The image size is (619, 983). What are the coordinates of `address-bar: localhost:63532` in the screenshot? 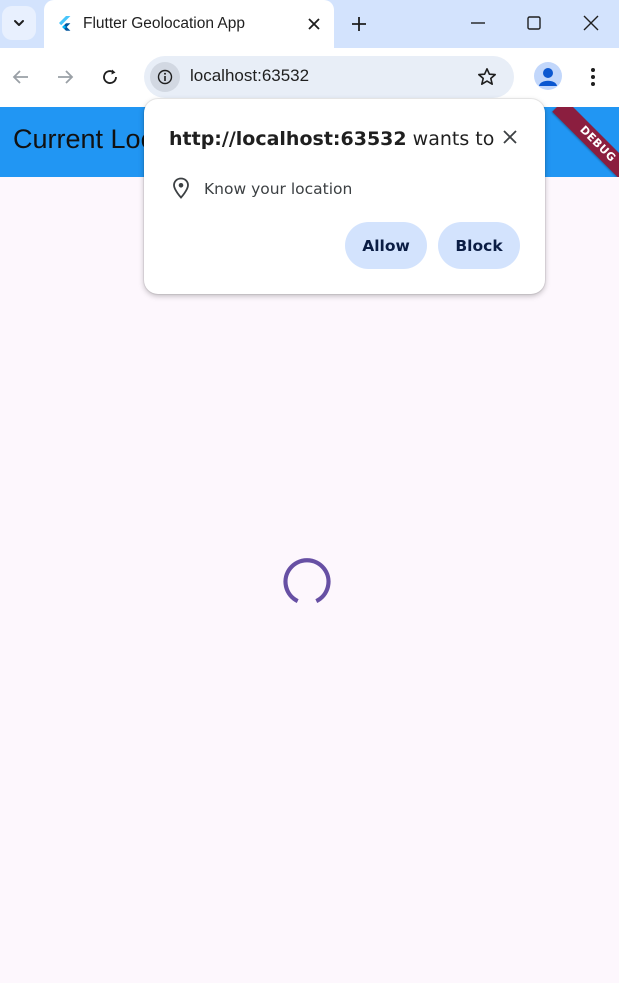 It's located at (329, 77).